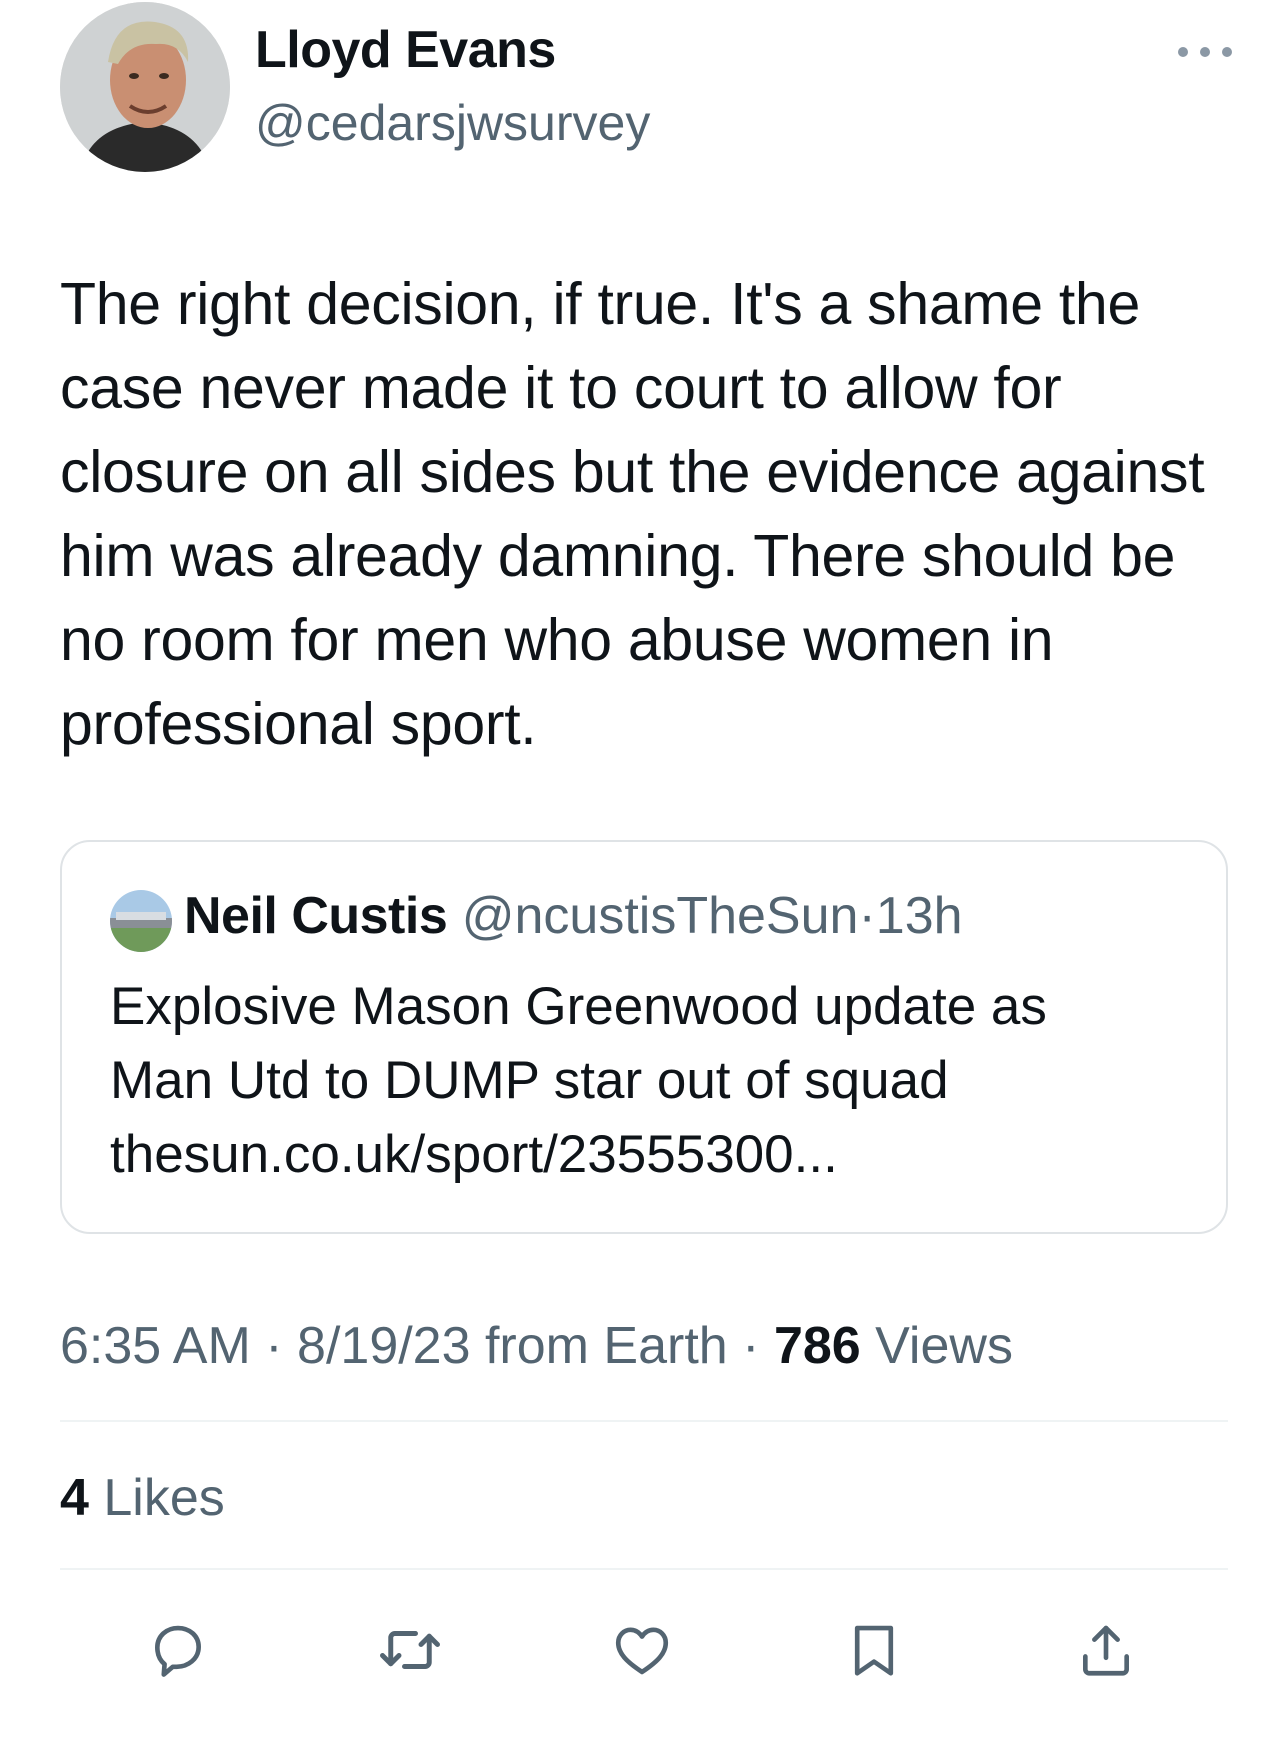 This screenshot has height=1739, width=1284. I want to click on bookmark-icon, so click(874, 1650).